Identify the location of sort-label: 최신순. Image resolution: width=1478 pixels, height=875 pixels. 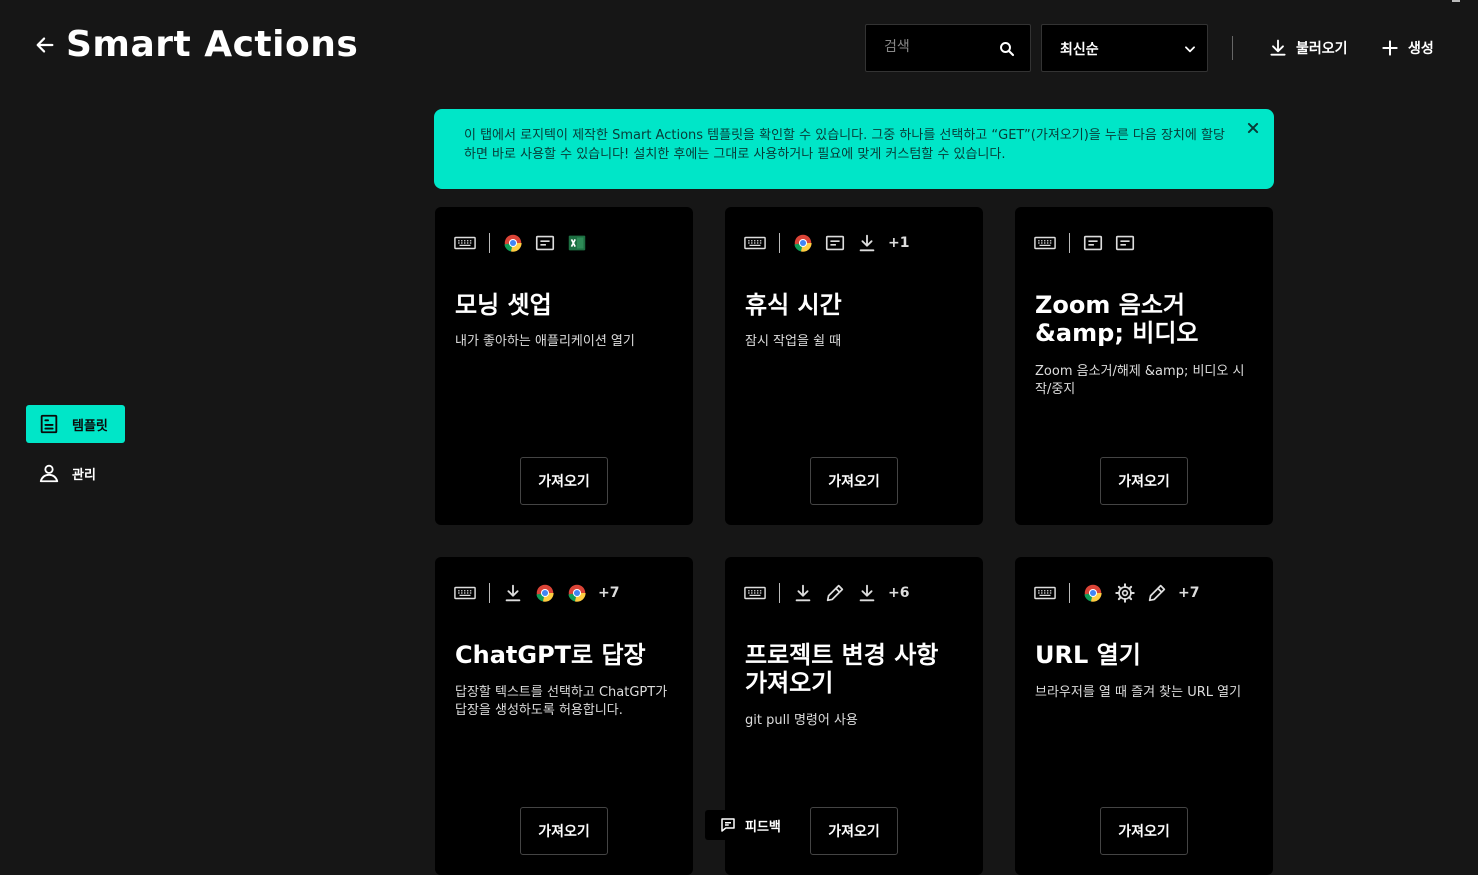
(1079, 50).